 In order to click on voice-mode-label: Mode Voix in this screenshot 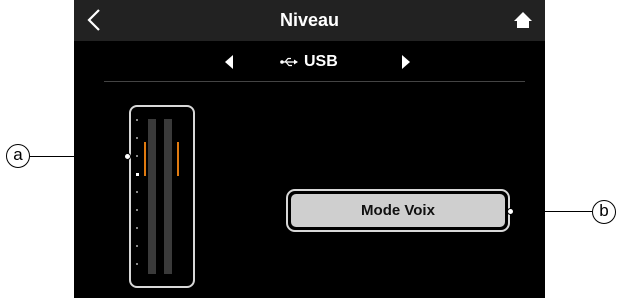, I will do `click(398, 210)`.